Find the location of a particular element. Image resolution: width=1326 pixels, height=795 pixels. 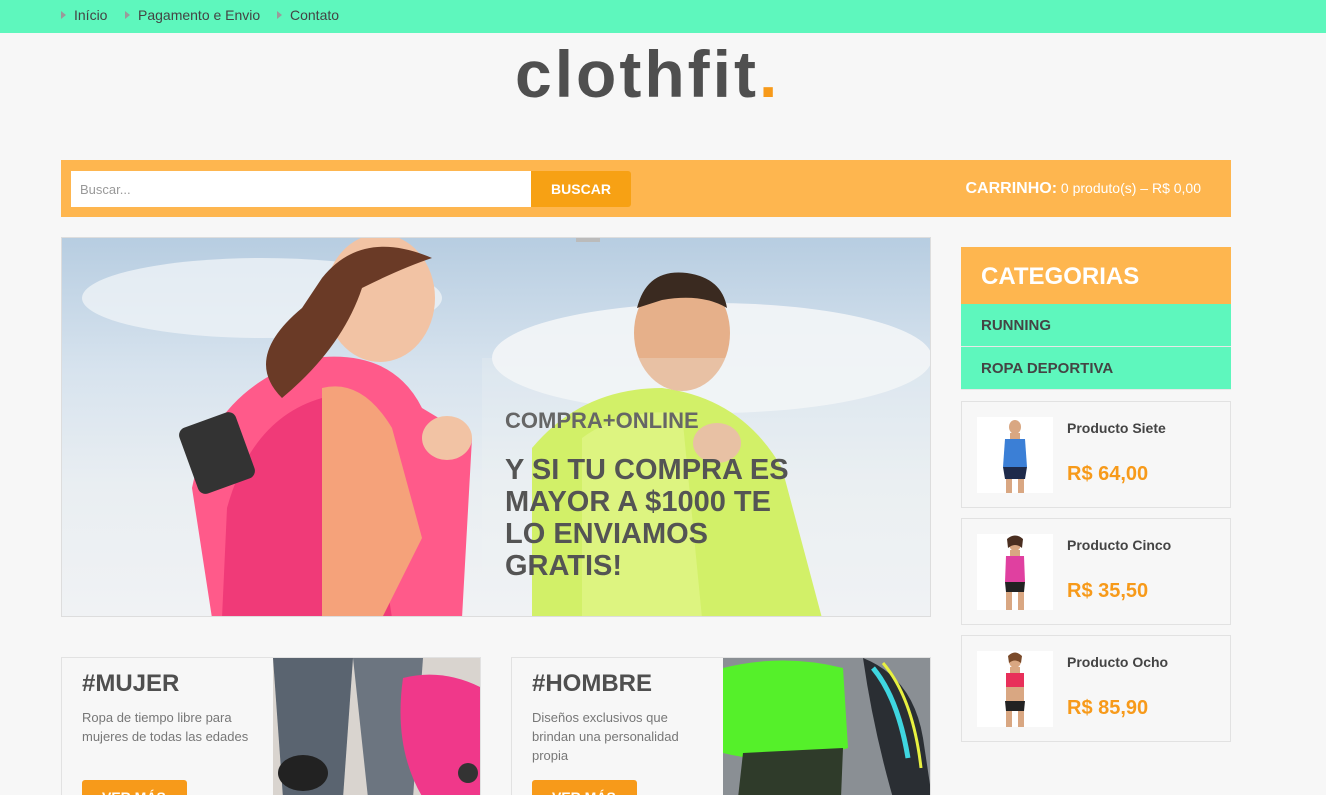

search-button: BUSCAR is located at coordinates (581, 189).